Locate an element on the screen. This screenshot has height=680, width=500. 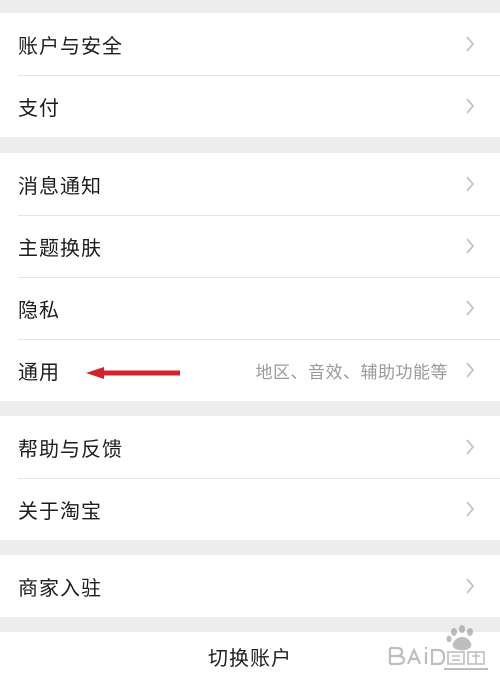
settings-group-merchant: 商家入驻 is located at coordinates (250, 586).